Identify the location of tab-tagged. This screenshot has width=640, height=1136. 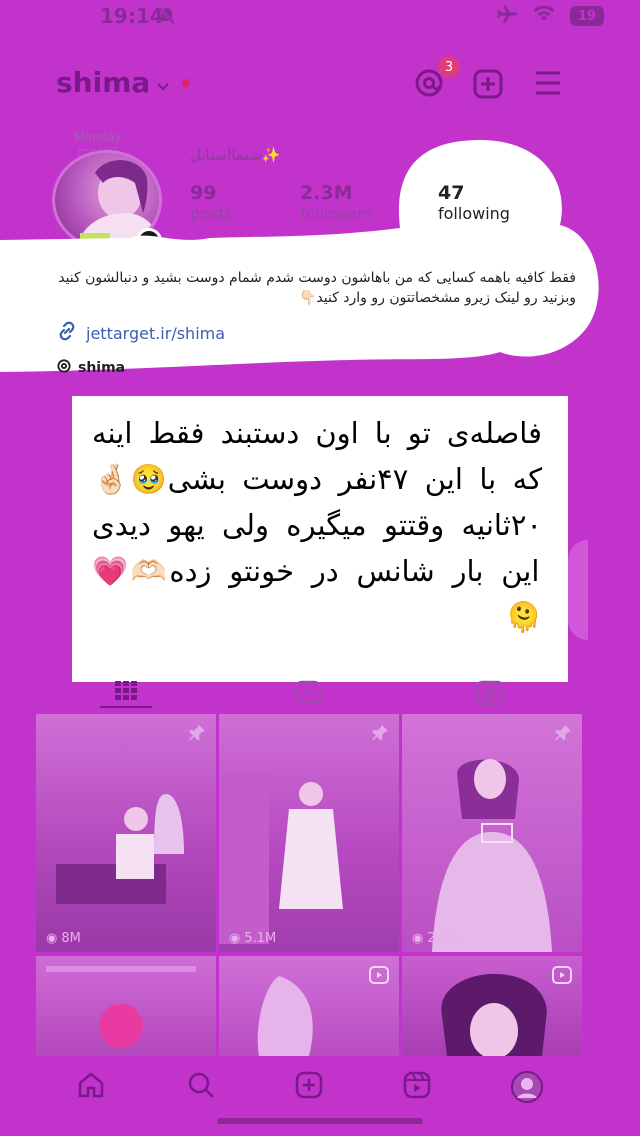
(490, 695).